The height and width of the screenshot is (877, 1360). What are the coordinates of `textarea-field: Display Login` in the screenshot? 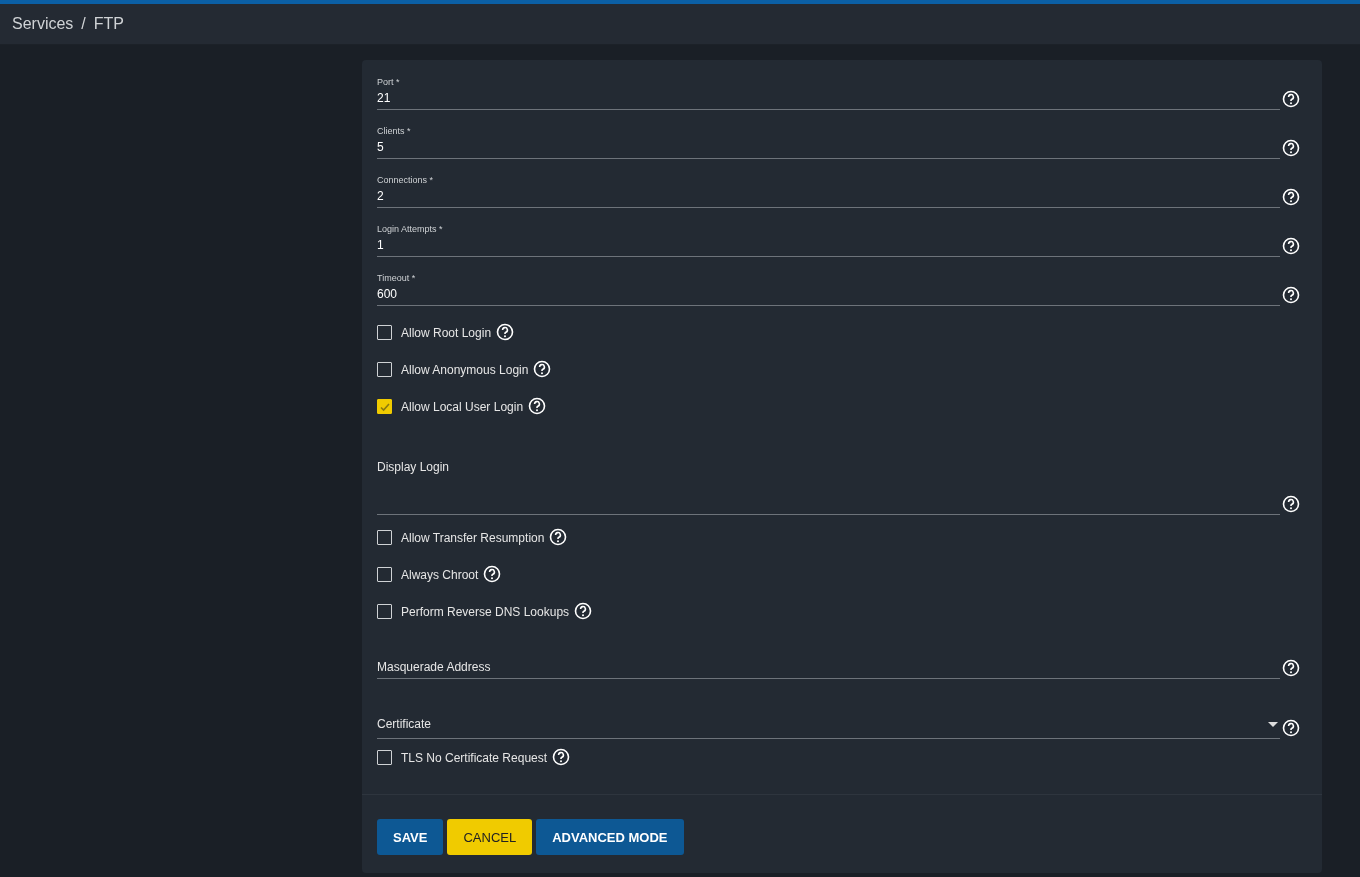 It's located at (828, 487).